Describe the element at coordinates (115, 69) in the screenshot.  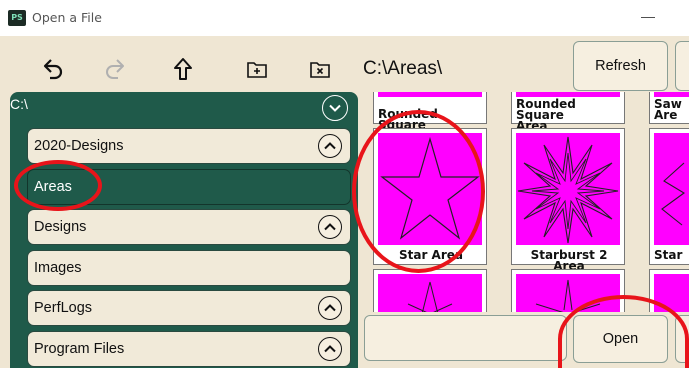
I see `forward-icon` at that location.